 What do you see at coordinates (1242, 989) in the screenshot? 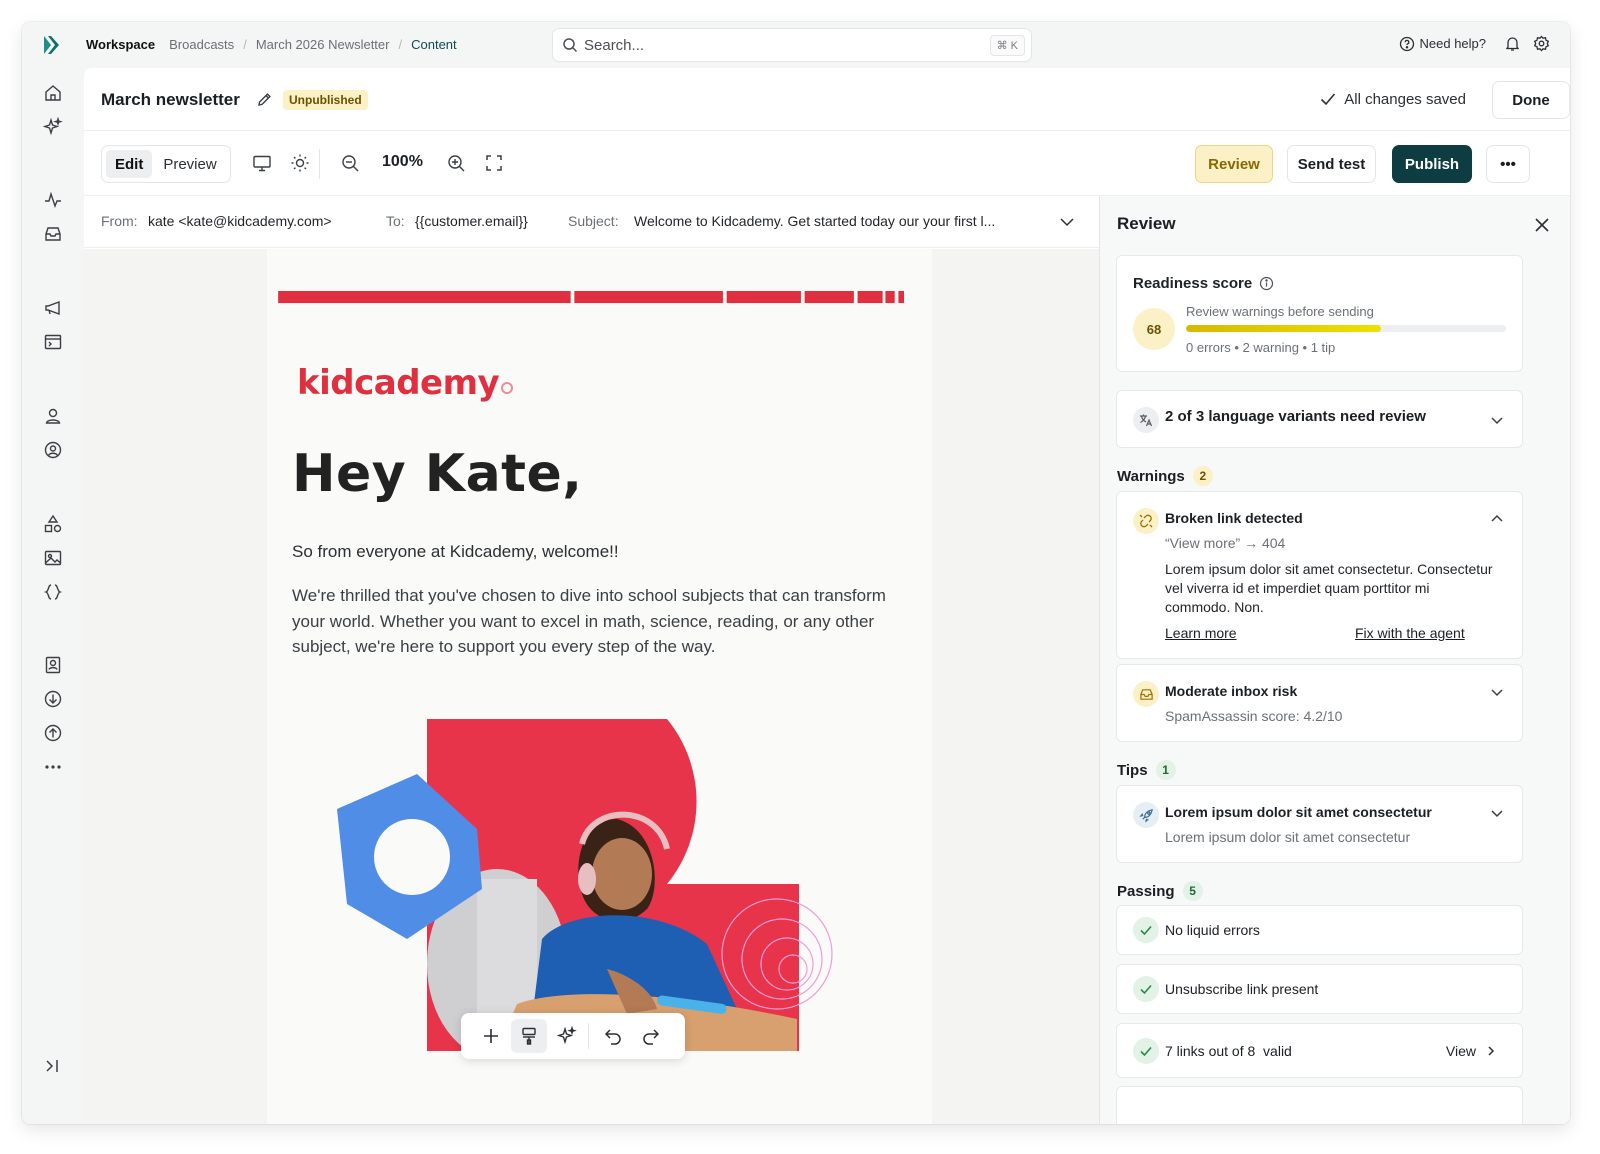
I see `passing-item-label: Unsubscribe link present` at bounding box center [1242, 989].